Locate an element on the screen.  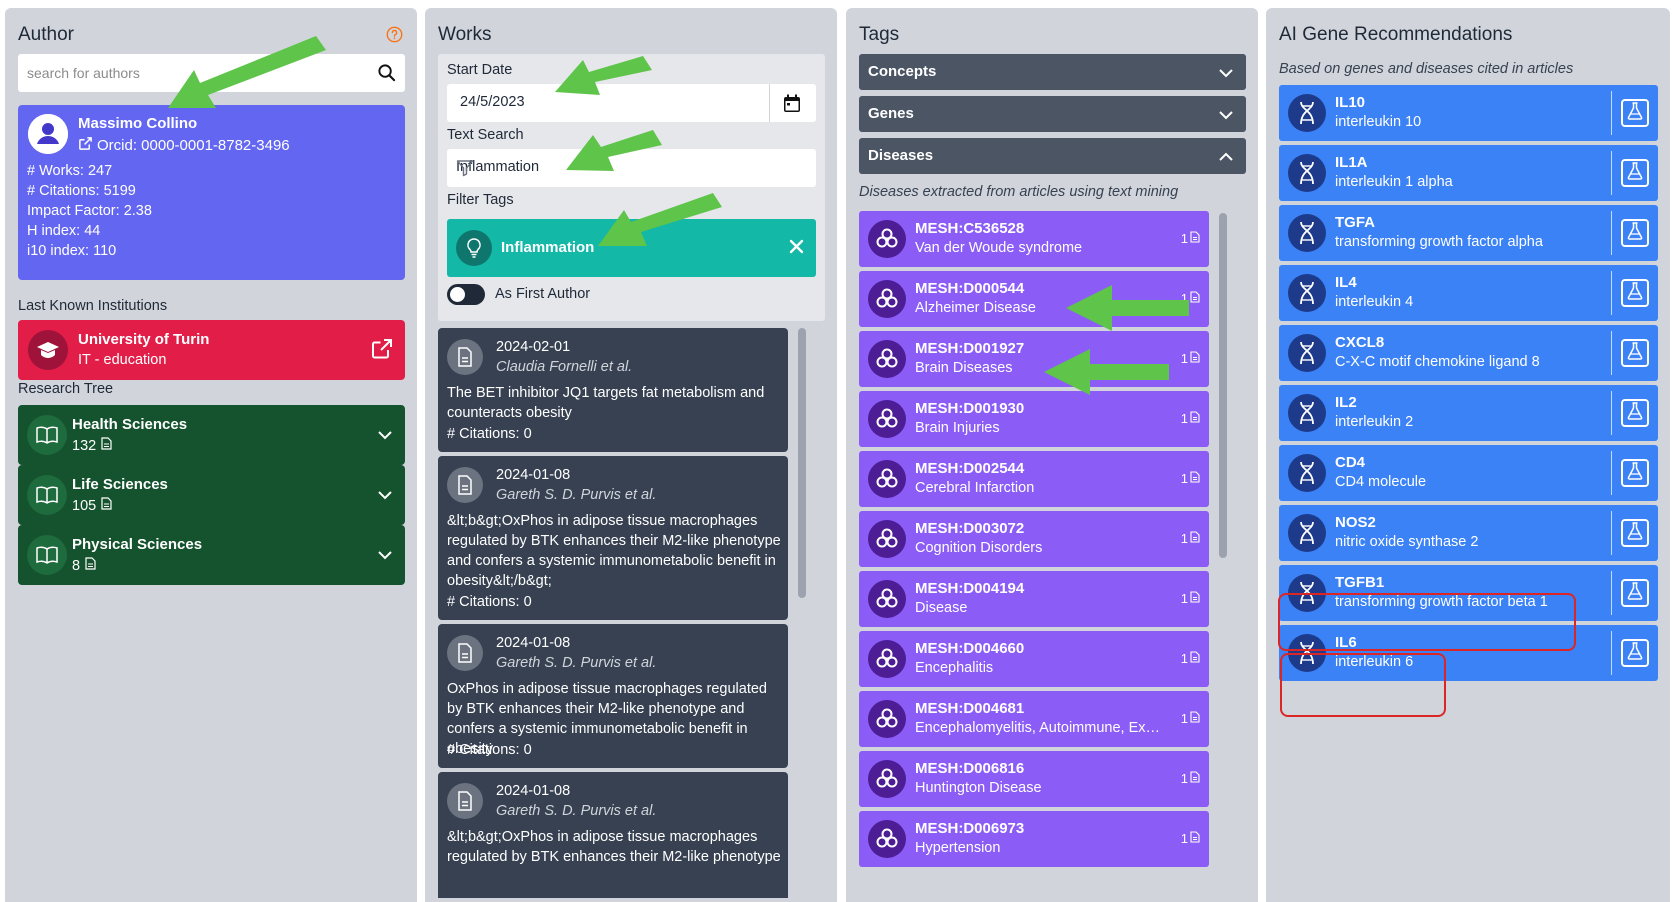
arrow-to-filter-tags is located at coordinates (660, 219).